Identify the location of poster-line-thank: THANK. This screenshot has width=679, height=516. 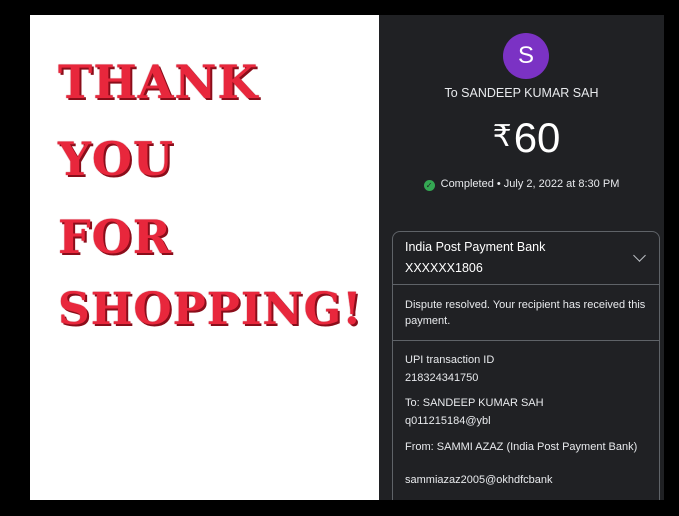
(158, 82).